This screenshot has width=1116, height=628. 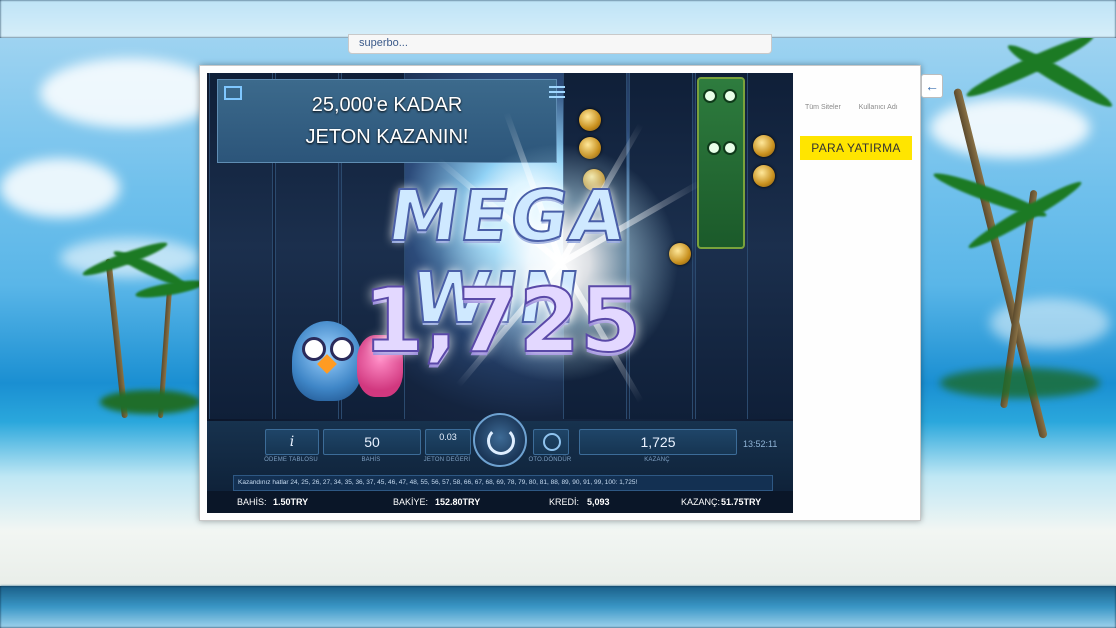 I want to click on coin-value-field: 0.03, so click(x=448, y=442).